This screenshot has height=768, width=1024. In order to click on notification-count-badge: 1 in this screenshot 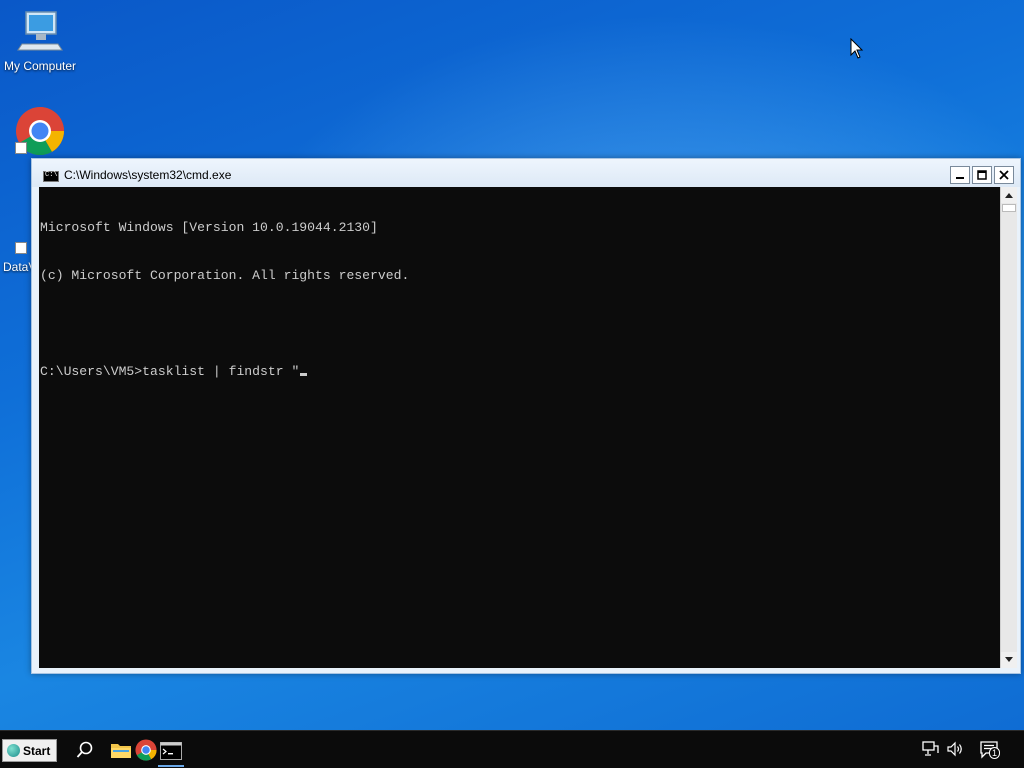, I will do `click(995, 753)`.